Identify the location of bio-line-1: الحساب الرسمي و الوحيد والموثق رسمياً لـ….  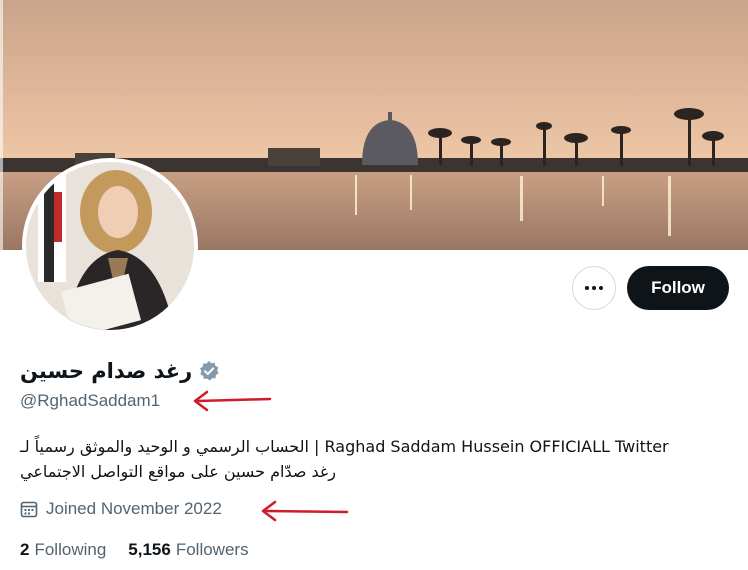
(344, 446).